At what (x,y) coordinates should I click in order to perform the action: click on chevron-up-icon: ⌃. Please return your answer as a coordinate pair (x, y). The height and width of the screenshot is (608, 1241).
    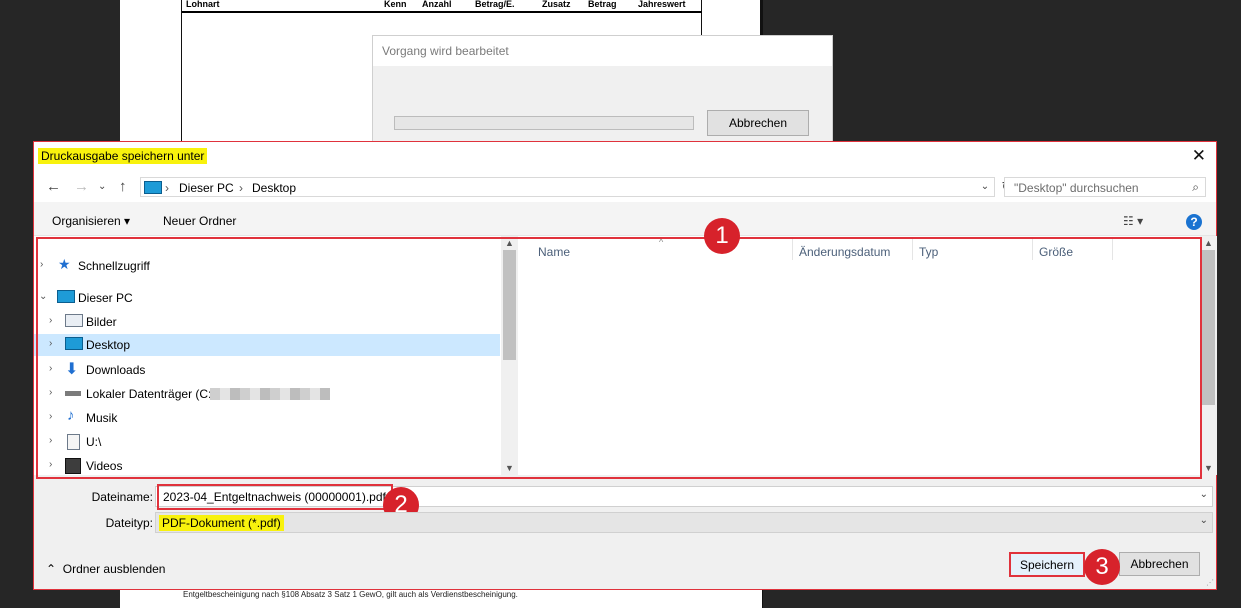
    Looking at the image, I should click on (51, 569).